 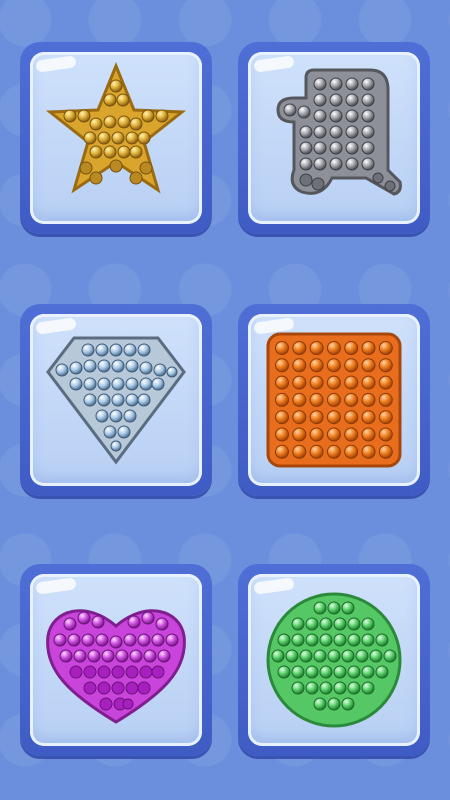 I want to click on square-pop-it-icon, so click(x=334, y=400).